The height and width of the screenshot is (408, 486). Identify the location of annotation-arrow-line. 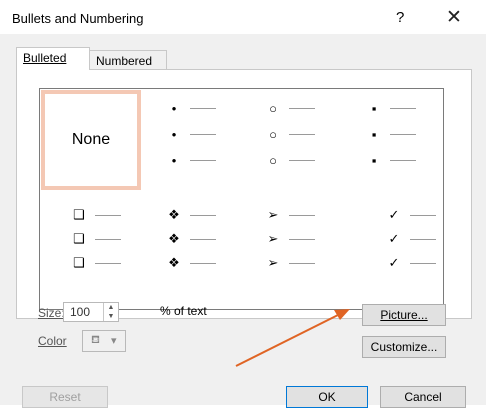
(287, 340).